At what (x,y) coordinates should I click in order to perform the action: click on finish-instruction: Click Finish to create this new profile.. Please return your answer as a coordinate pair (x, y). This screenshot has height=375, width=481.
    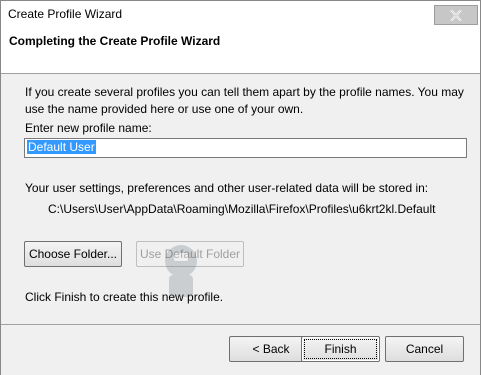
    Looking at the image, I should click on (124, 297).